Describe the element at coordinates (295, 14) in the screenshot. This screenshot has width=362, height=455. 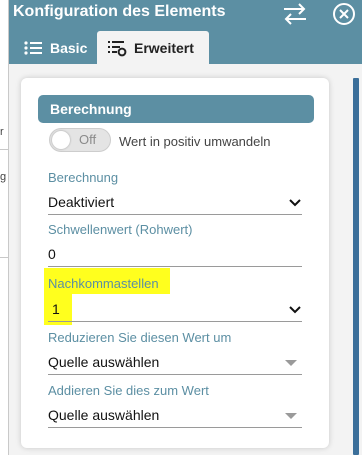
I see `swap-arrows-icon` at that location.